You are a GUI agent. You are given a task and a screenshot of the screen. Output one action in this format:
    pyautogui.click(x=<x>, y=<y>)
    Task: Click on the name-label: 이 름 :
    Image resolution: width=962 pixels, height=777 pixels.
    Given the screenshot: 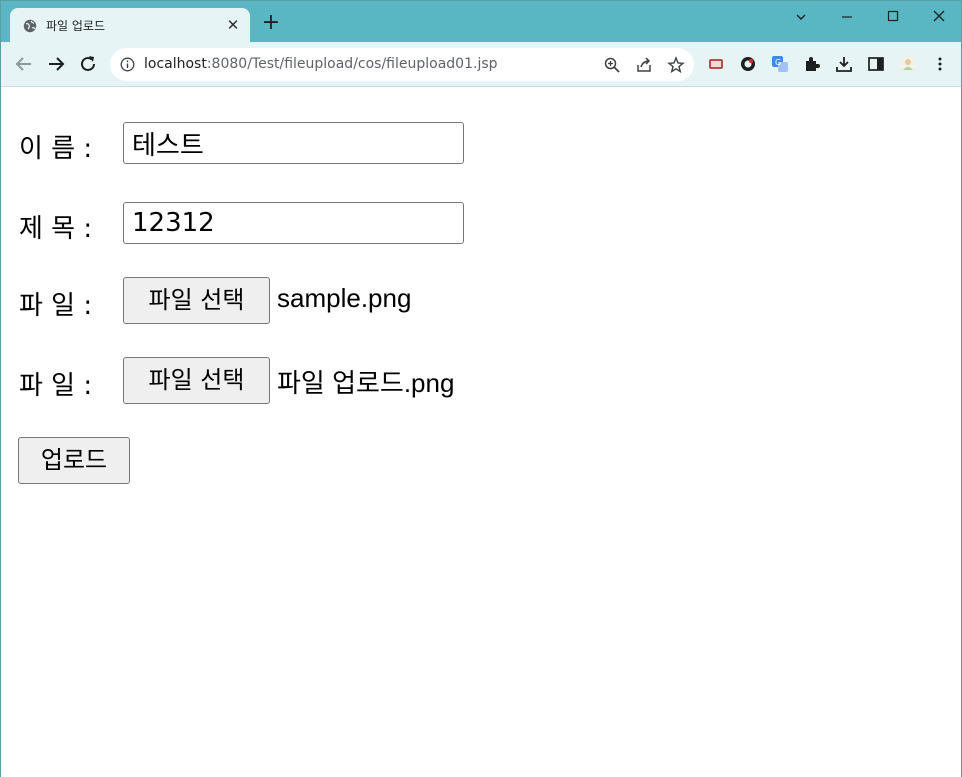 What is the action you would take?
    pyautogui.click(x=56, y=149)
    